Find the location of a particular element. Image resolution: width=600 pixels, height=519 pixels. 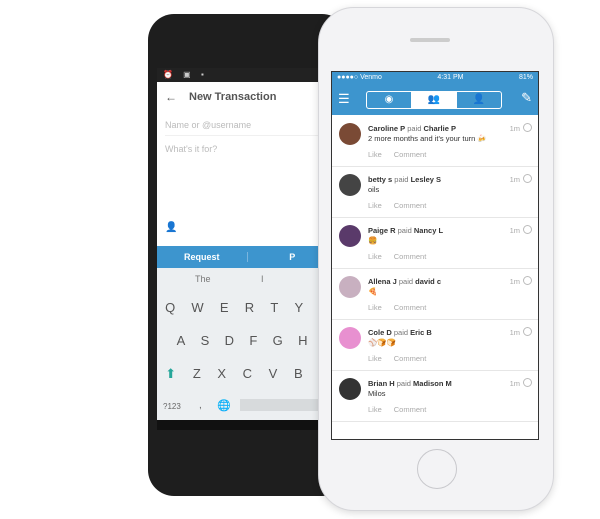

globe-tab-icon: ◉ is located at coordinates (389, 100).